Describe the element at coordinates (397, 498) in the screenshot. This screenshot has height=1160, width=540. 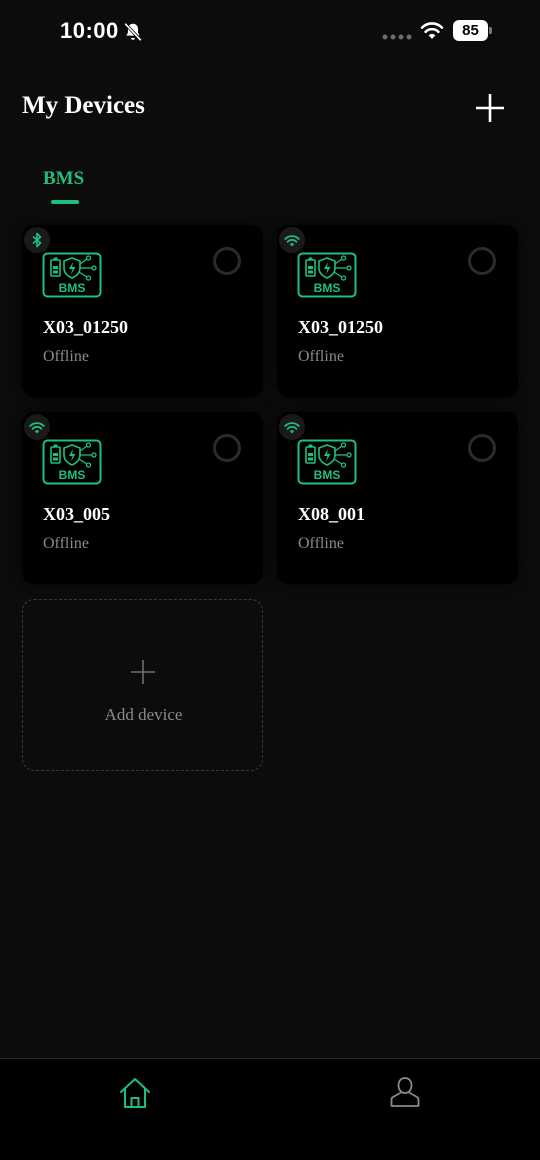
I see `device-card: BMS X08_001 Offline` at that location.